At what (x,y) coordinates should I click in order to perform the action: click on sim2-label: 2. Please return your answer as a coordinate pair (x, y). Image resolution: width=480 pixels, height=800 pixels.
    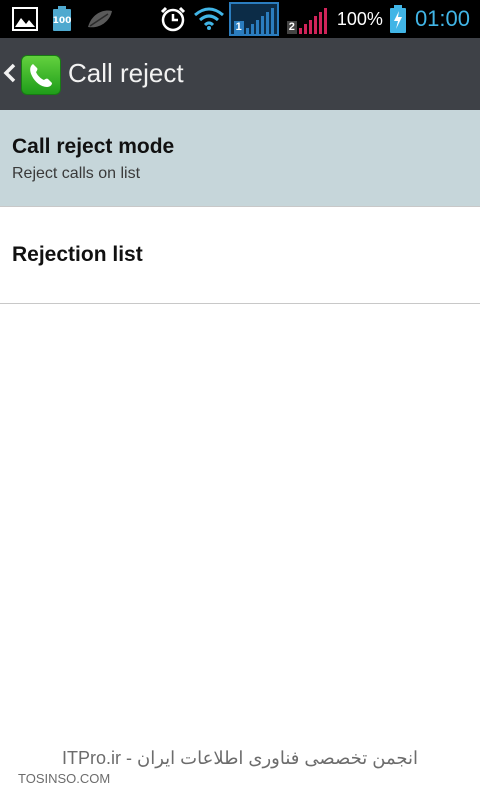
    Looking at the image, I should click on (291, 27).